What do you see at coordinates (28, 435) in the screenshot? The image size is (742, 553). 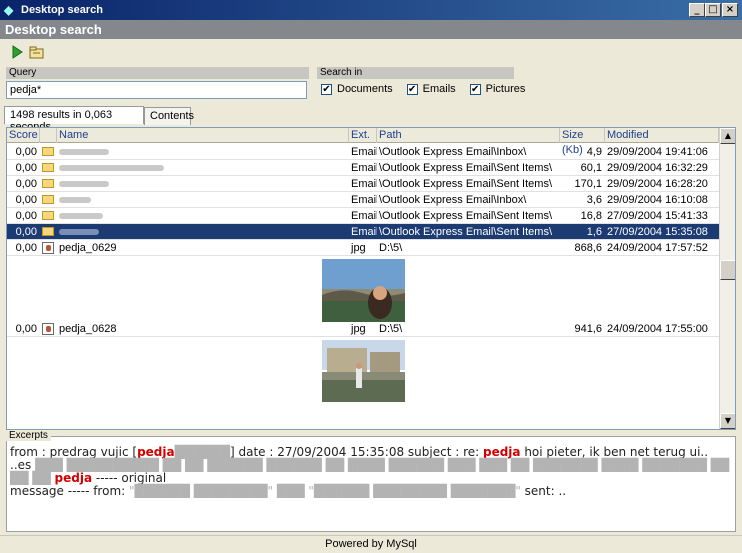 I see `excerpts-label: Excerpts` at bounding box center [28, 435].